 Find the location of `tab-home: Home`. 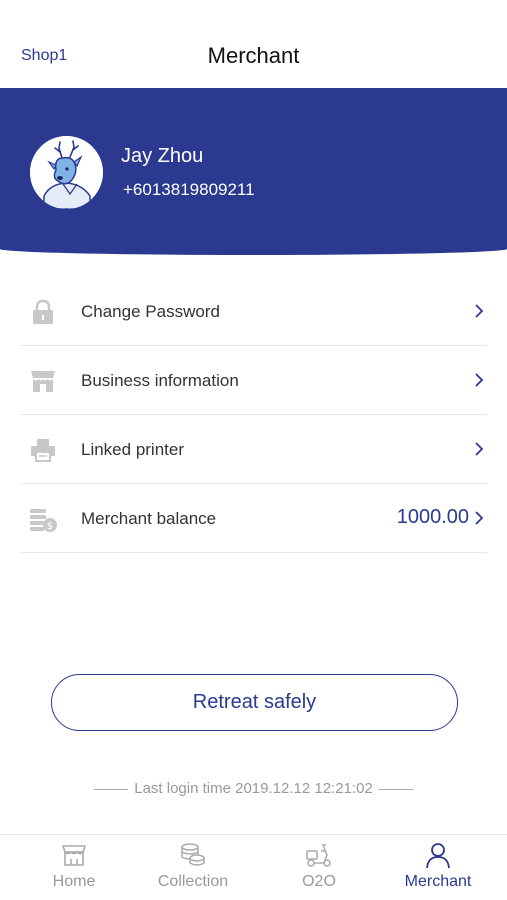

tab-home: Home is located at coordinates (74, 867).